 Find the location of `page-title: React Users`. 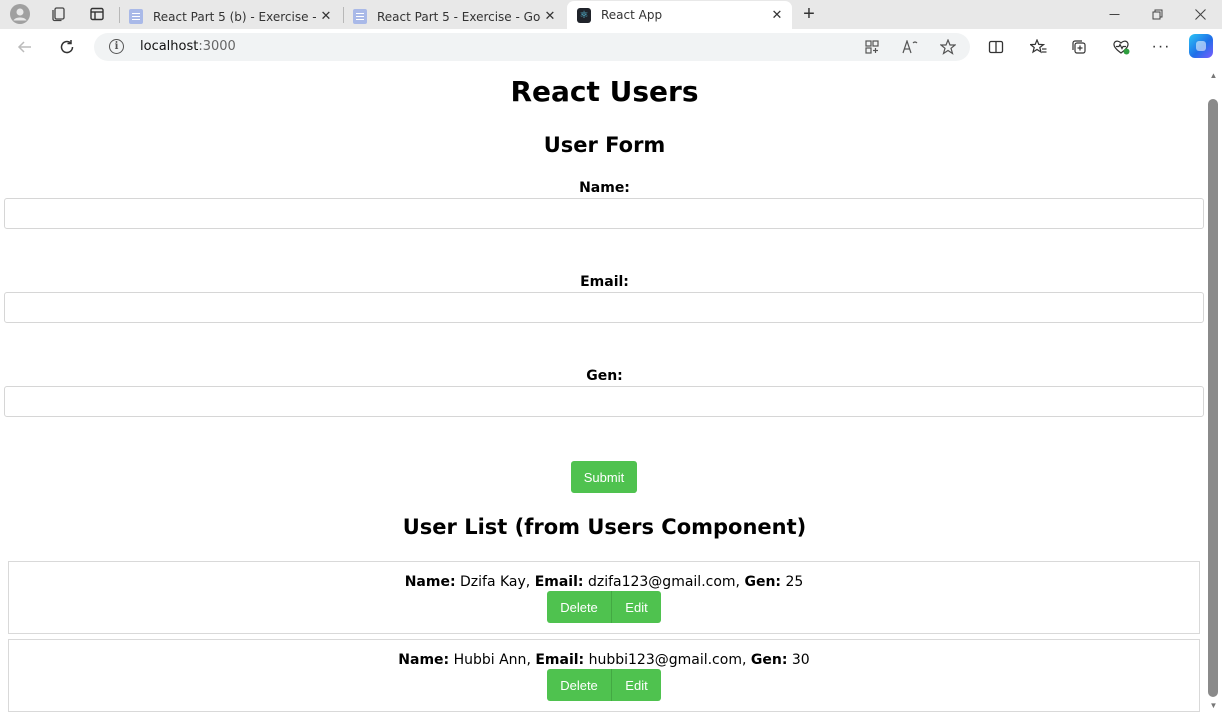

page-title: React Users is located at coordinates (604, 91).